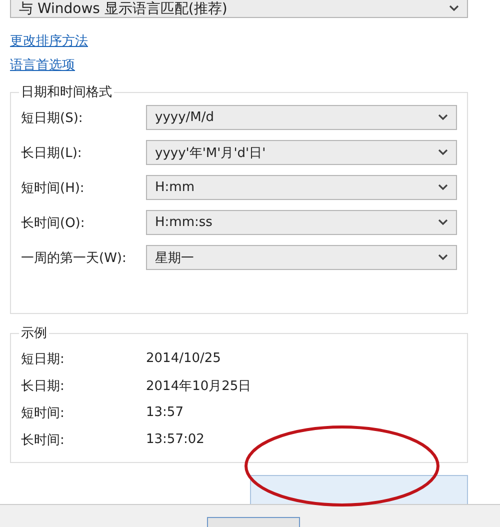 The image size is (500, 527). Describe the element at coordinates (34, 333) in the screenshot. I see `group-title: 示例` at that location.